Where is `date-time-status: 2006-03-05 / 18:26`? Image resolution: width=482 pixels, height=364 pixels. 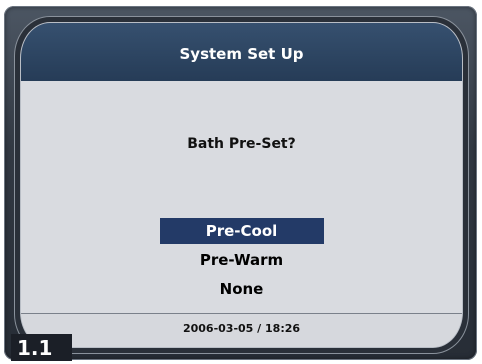 date-time-status: 2006-03-05 / 18:26 is located at coordinates (241, 330).